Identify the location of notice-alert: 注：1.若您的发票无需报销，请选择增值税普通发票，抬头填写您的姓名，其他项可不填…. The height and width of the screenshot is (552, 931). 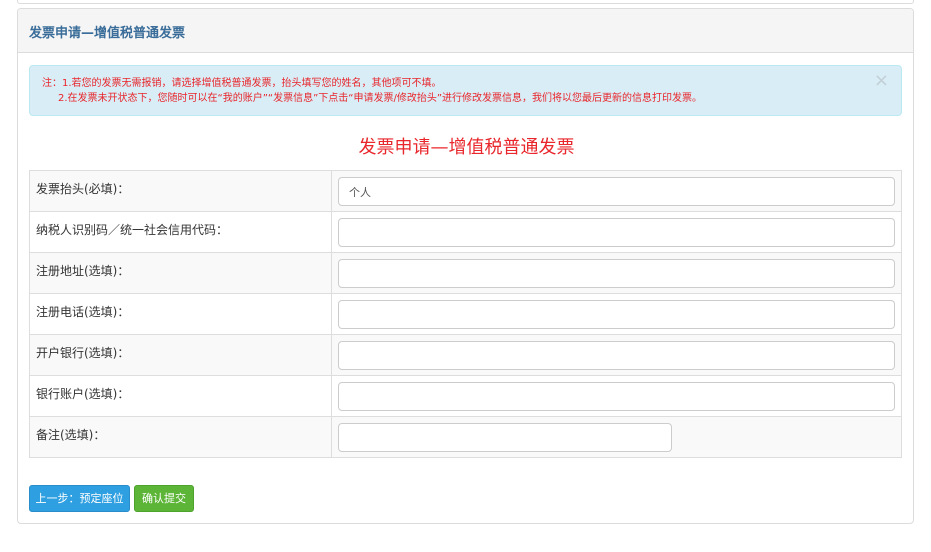
(465, 90).